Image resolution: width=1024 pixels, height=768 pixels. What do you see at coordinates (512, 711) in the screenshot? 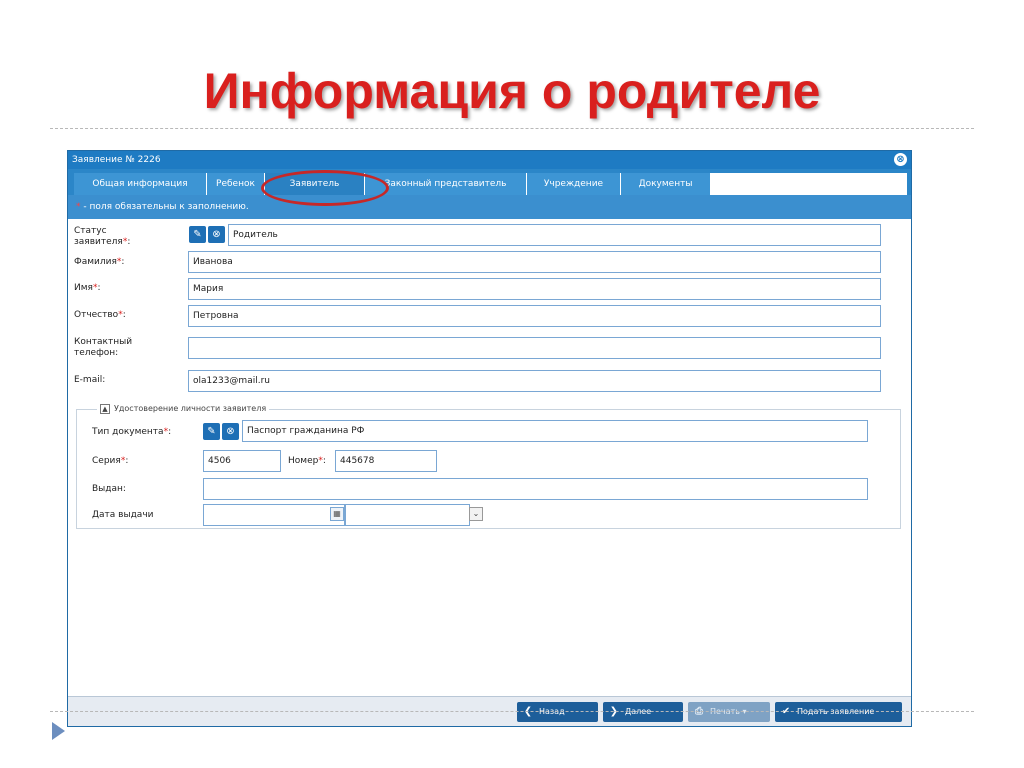
I see `divider-bottom` at bounding box center [512, 711].